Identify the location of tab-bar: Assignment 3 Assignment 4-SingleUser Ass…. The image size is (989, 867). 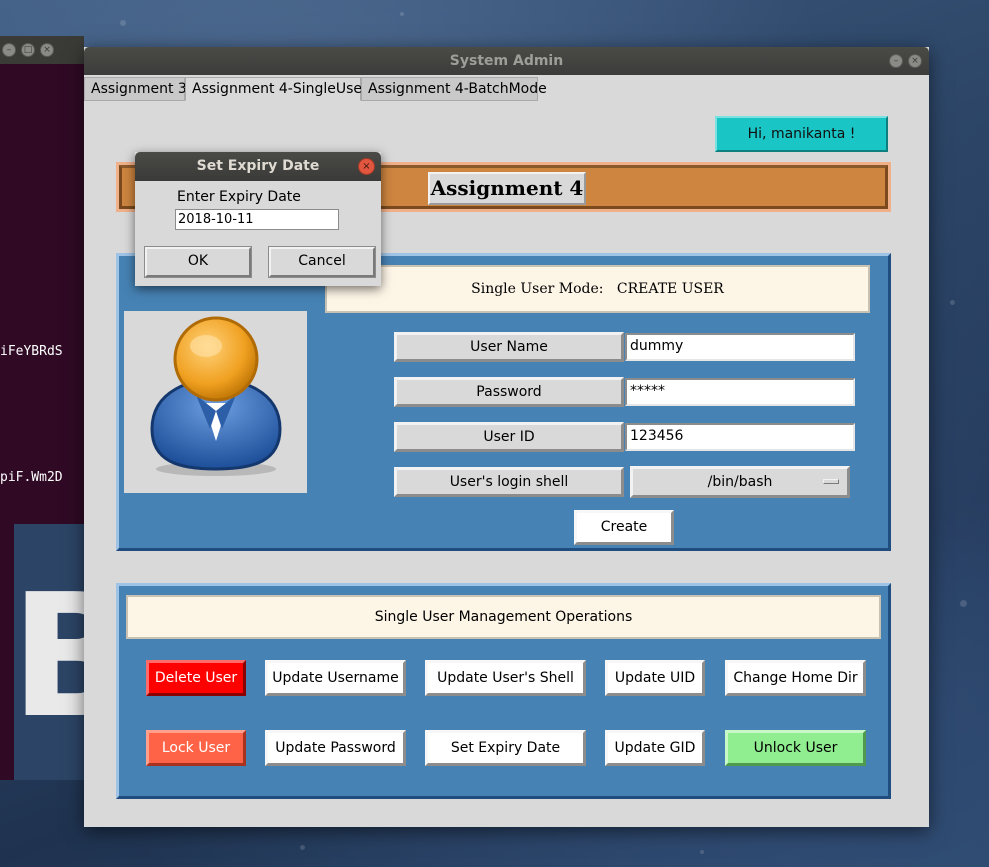
(506, 89).